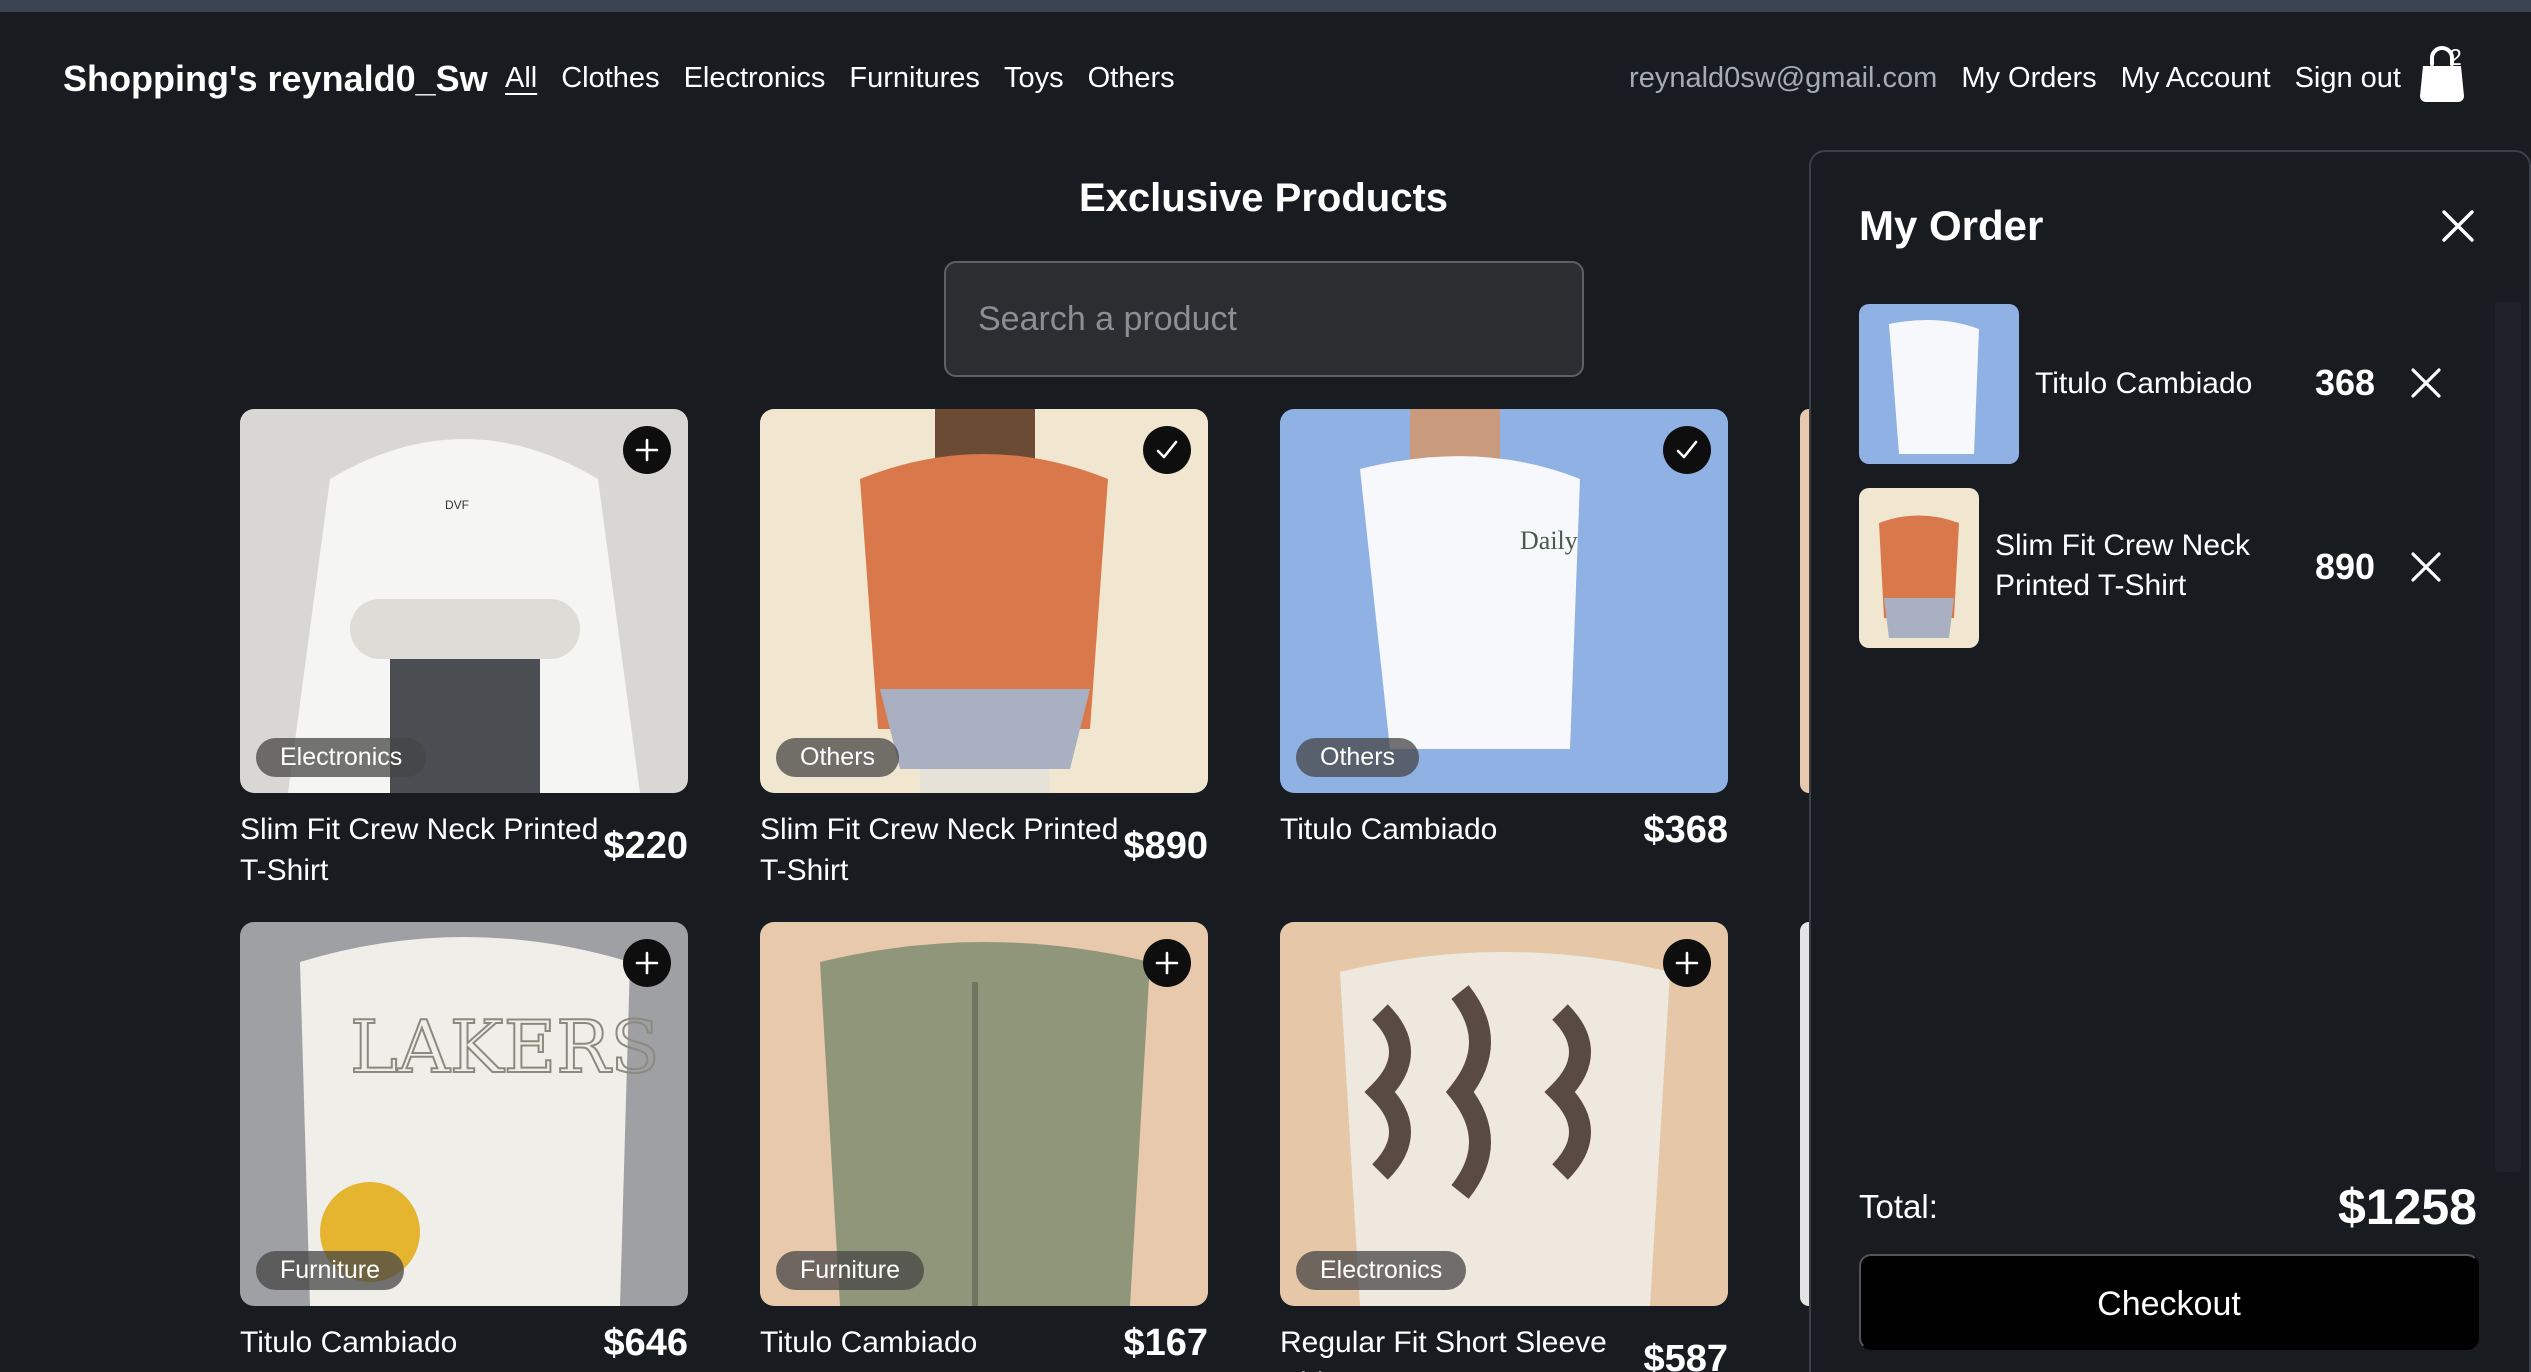 The height and width of the screenshot is (1372, 2531). I want to click on order-item: Titulo Cambiado 368, so click(2150, 384).